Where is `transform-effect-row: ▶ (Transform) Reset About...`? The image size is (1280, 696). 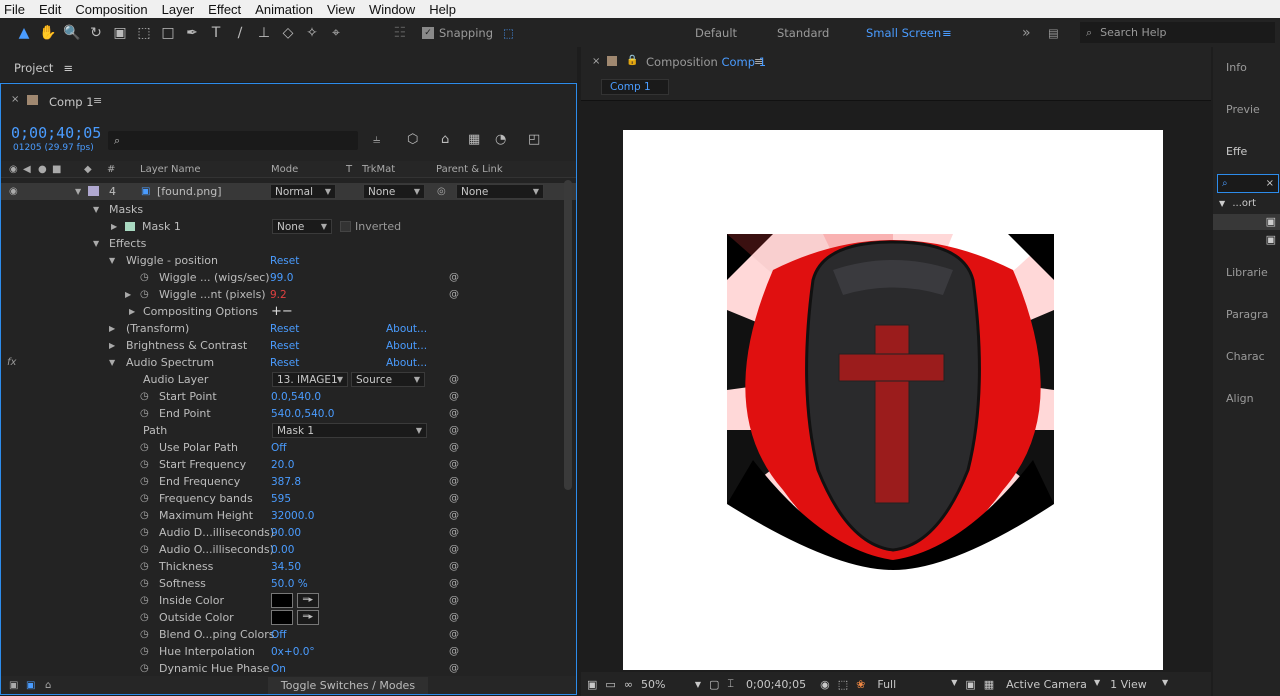
transform-effect-row: ▶ (Transform) Reset About... is located at coordinates (288, 328).